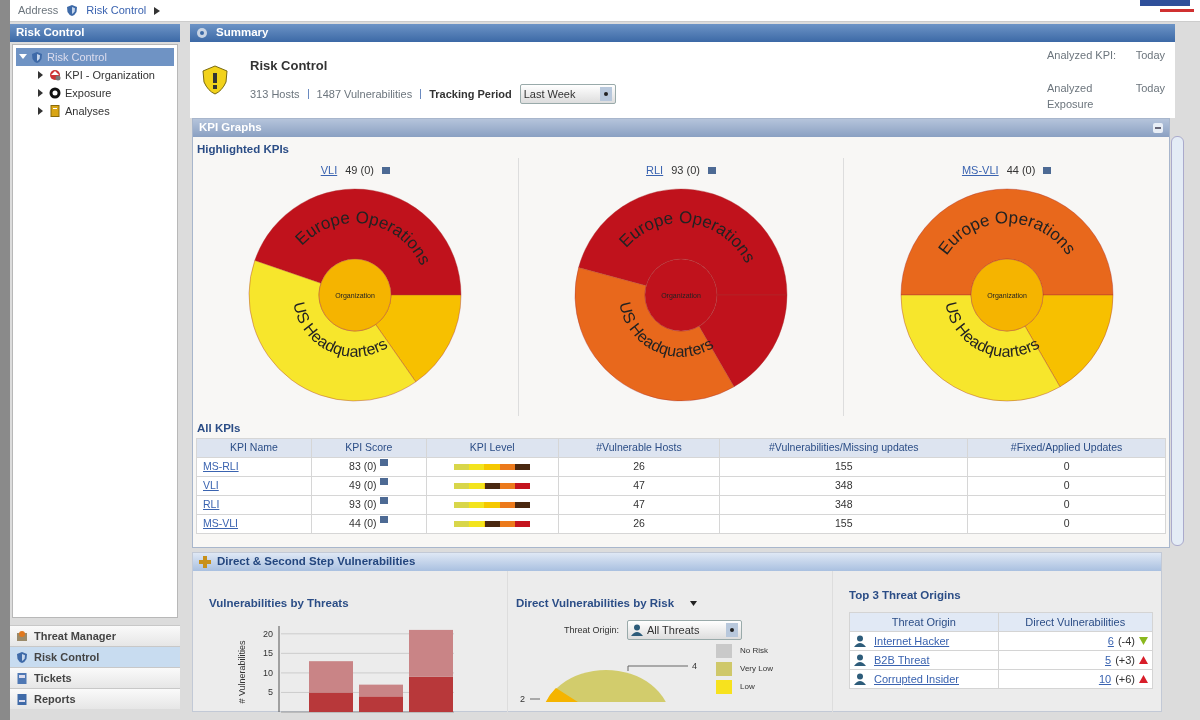 This screenshot has height=720, width=1200. Describe the element at coordinates (363, 484) in the screenshot. I see `kpi-score: 49 (0)` at that location.